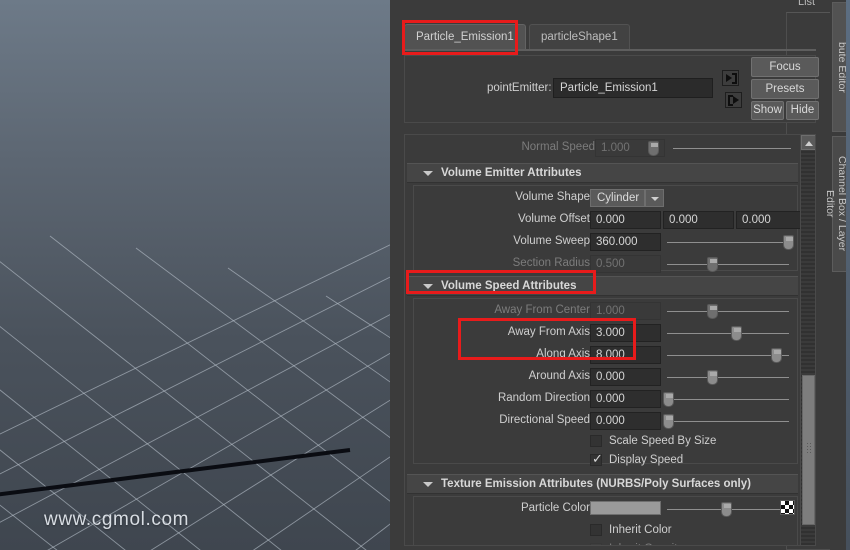  What do you see at coordinates (579, 36) in the screenshot?
I see `tab-particleshape1: particleShape1` at bounding box center [579, 36].